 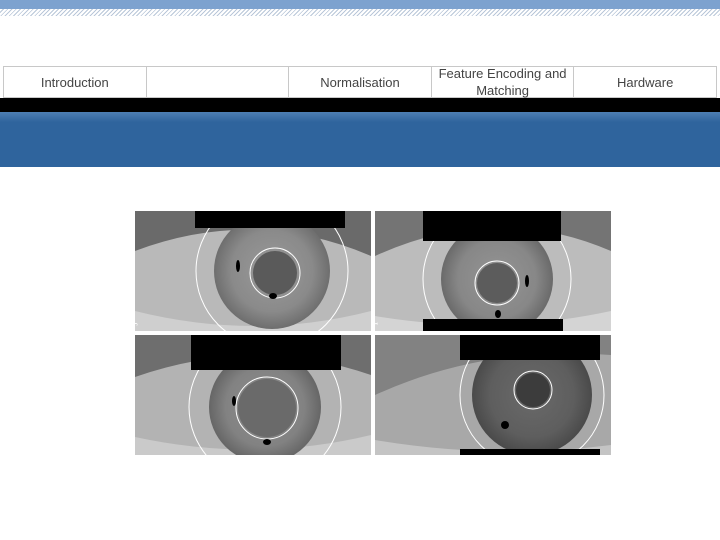 I want to click on tab-normalisation: Normalisation, so click(x=360, y=82).